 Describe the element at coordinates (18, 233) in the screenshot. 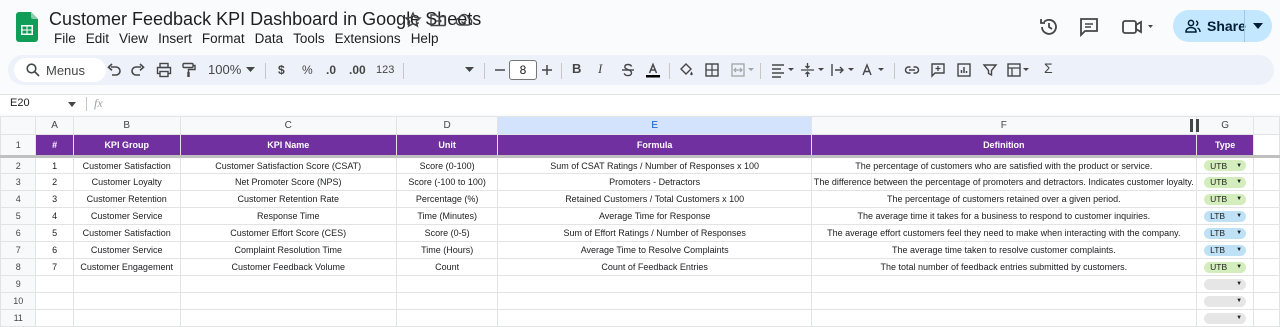

I see `row-header: 6` at that location.